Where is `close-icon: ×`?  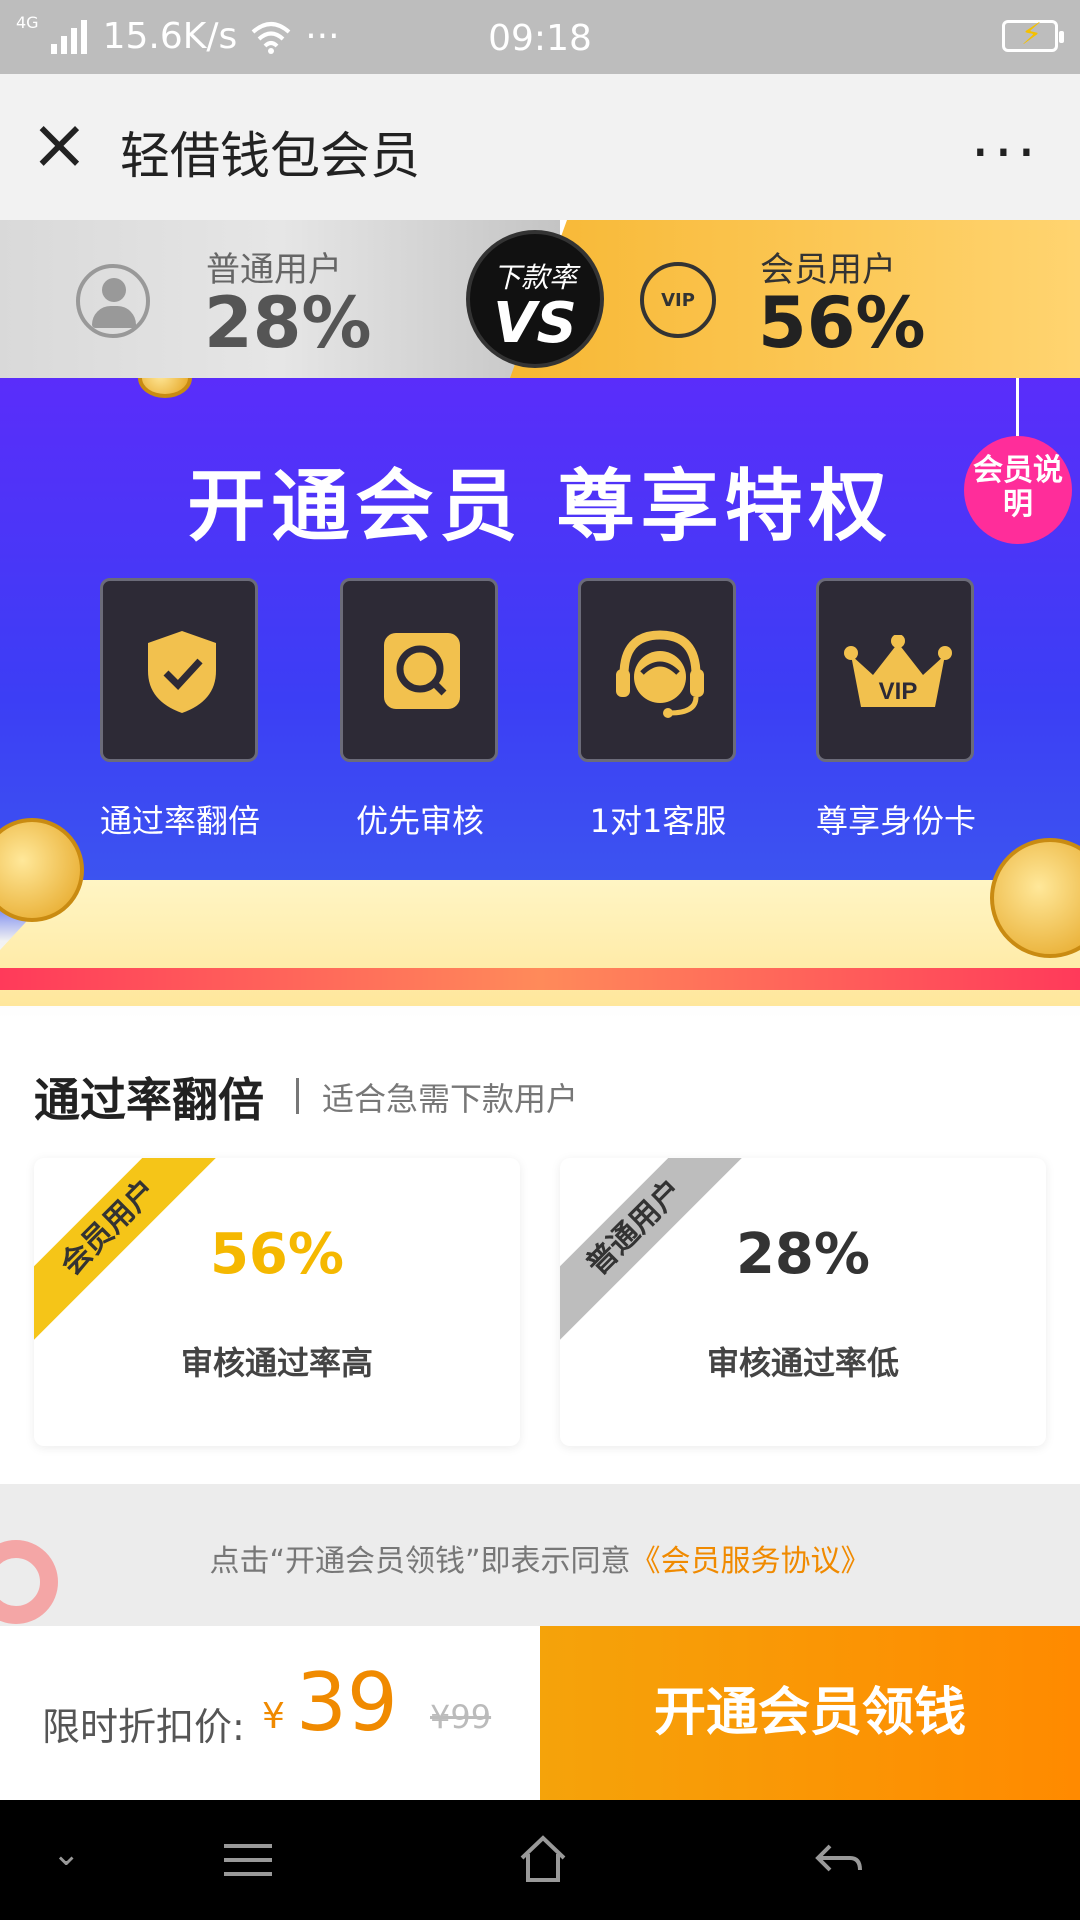
close-icon: × is located at coordinates (62, 144).